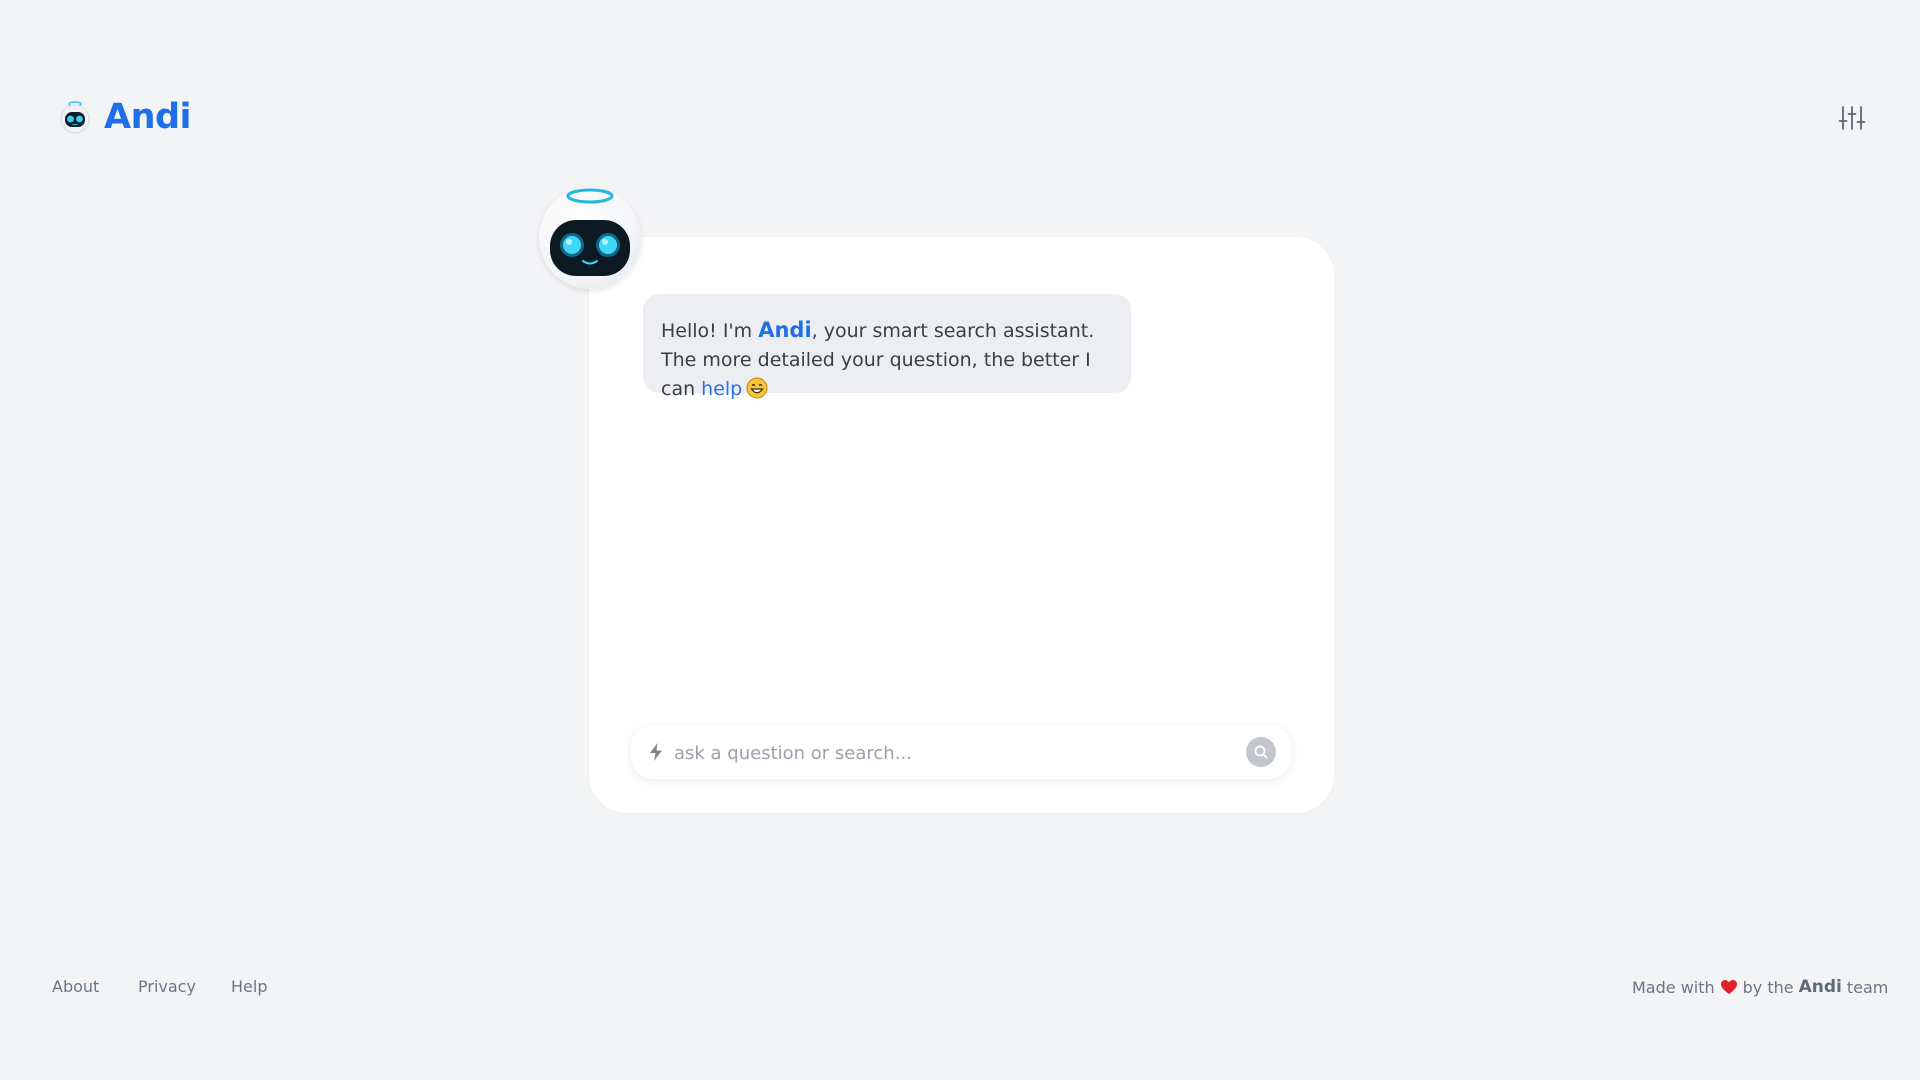 Image resolution: width=1920 pixels, height=1080 pixels. I want to click on by-the-text: by the, so click(1768, 987).